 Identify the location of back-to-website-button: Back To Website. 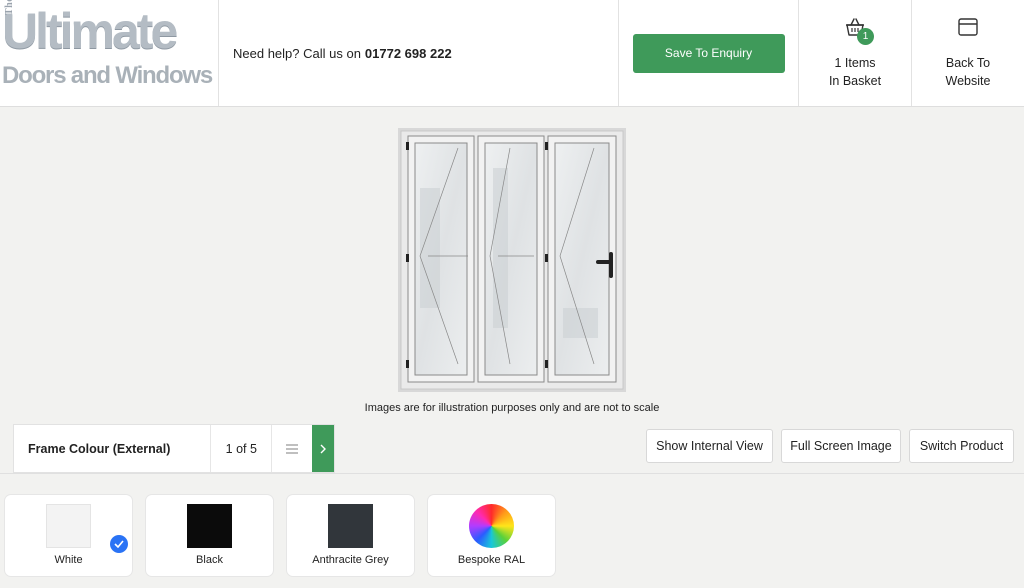
(968, 53).